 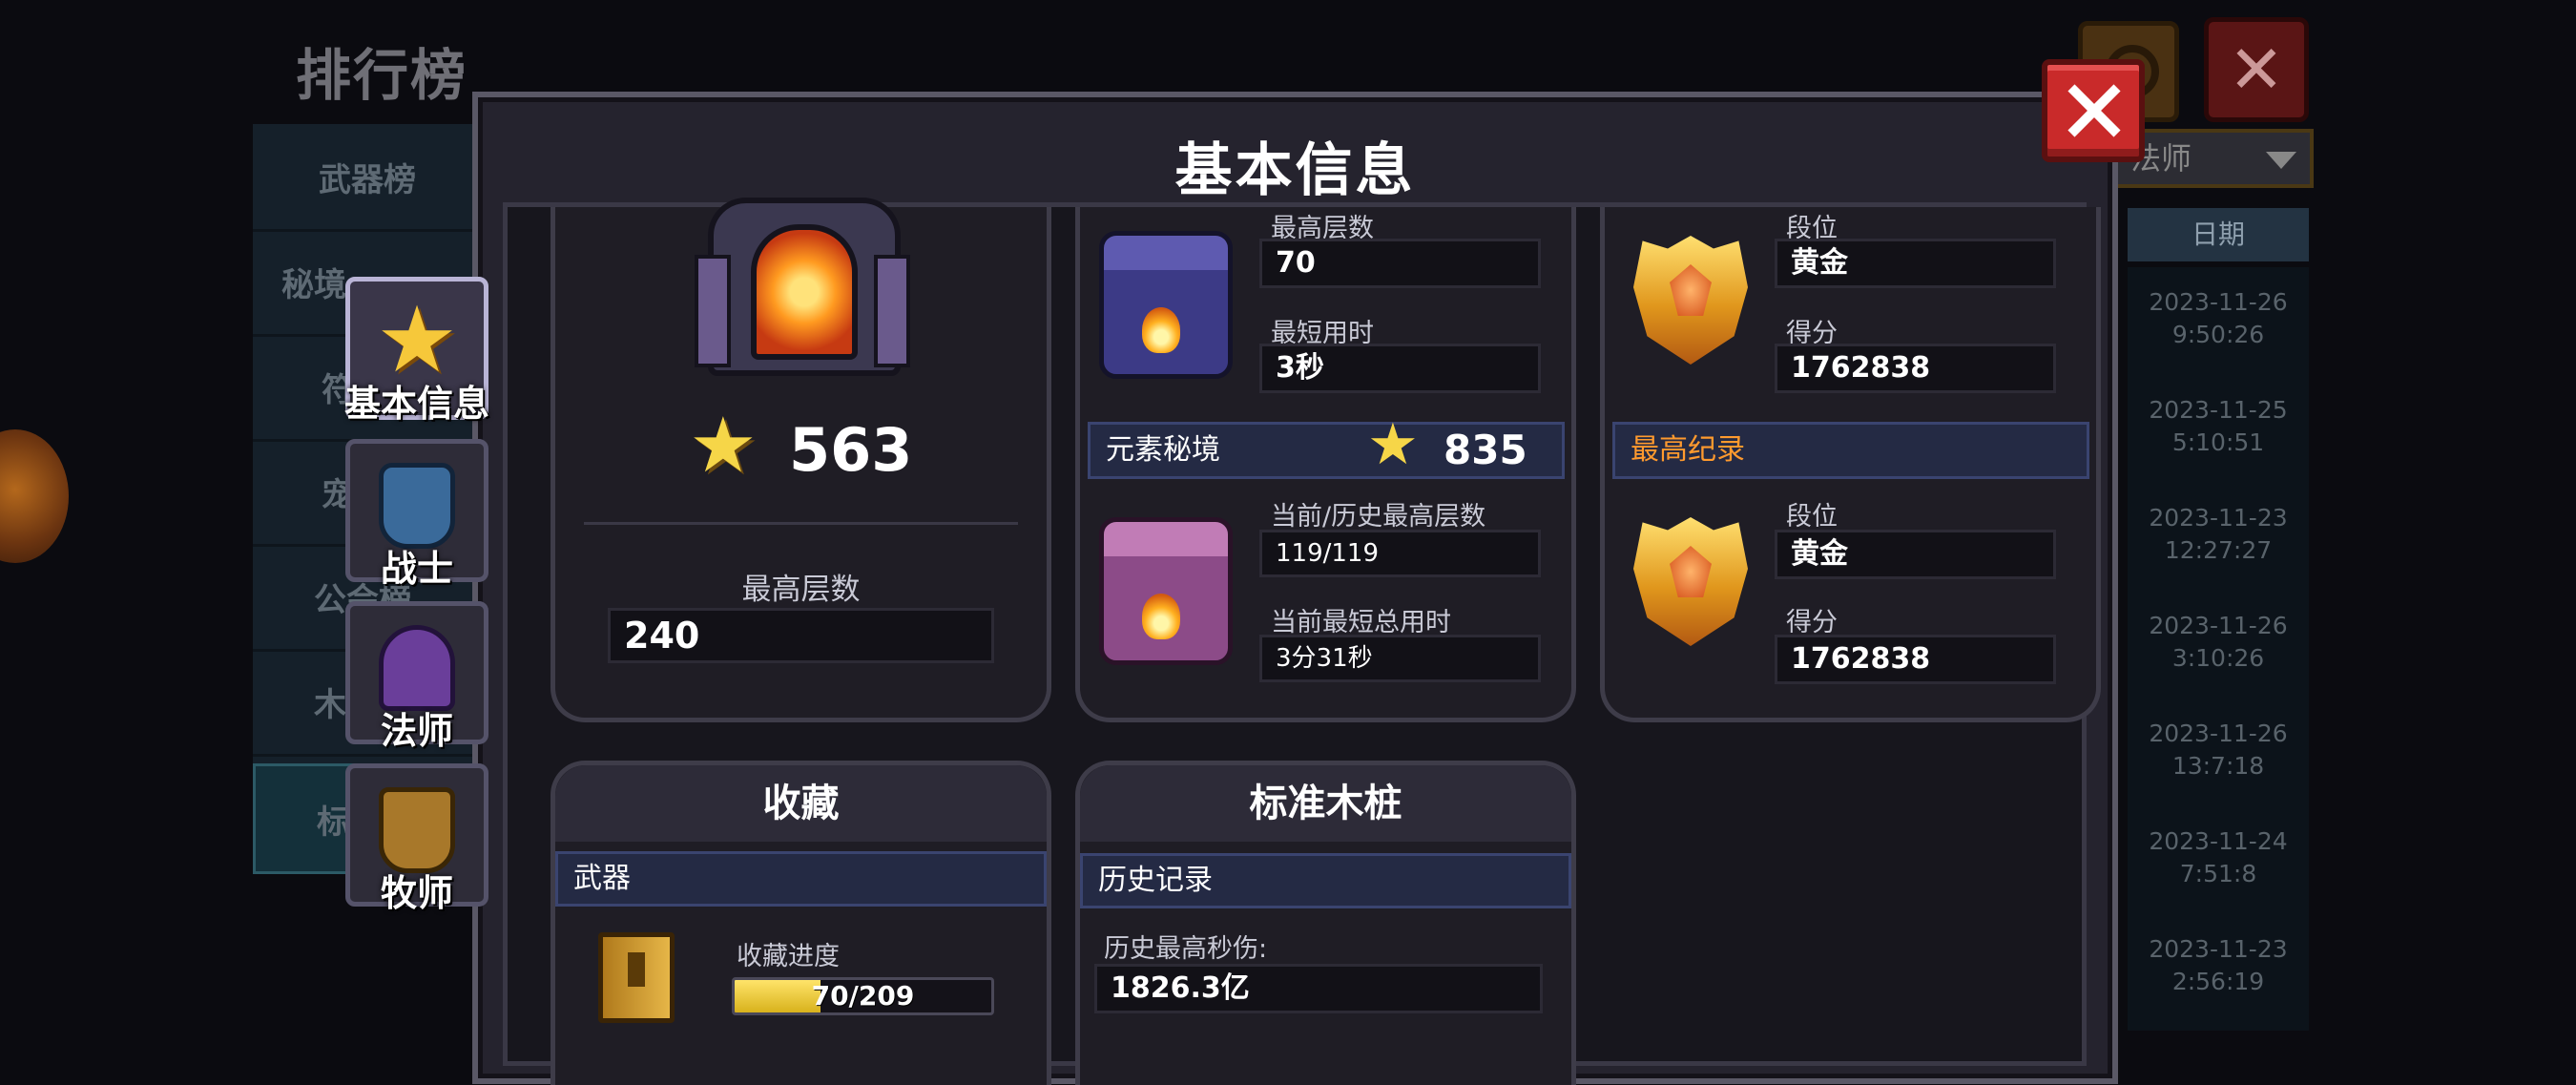 What do you see at coordinates (1812, 622) in the screenshot?
I see `record-score-label: 得分` at bounding box center [1812, 622].